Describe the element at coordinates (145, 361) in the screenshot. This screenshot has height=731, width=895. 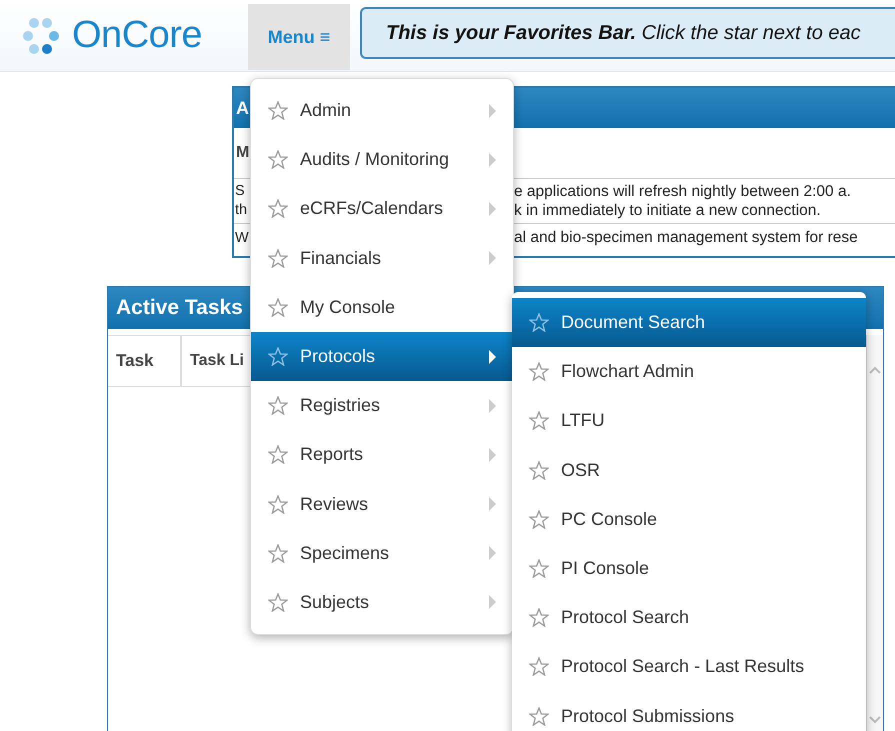
I see `column-header: Task` at that location.